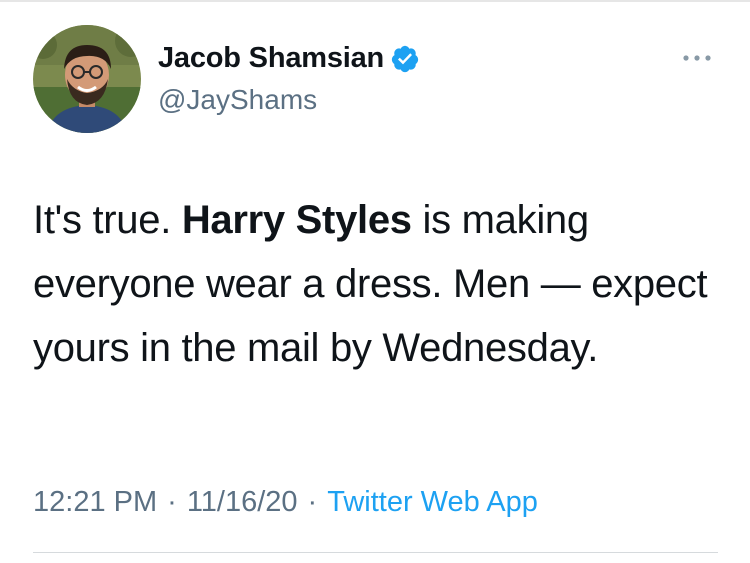 Image resolution: width=750 pixels, height=563 pixels. Describe the element at coordinates (242, 502) in the screenshot. I see `tweet-date: 11/16/20` at that location.